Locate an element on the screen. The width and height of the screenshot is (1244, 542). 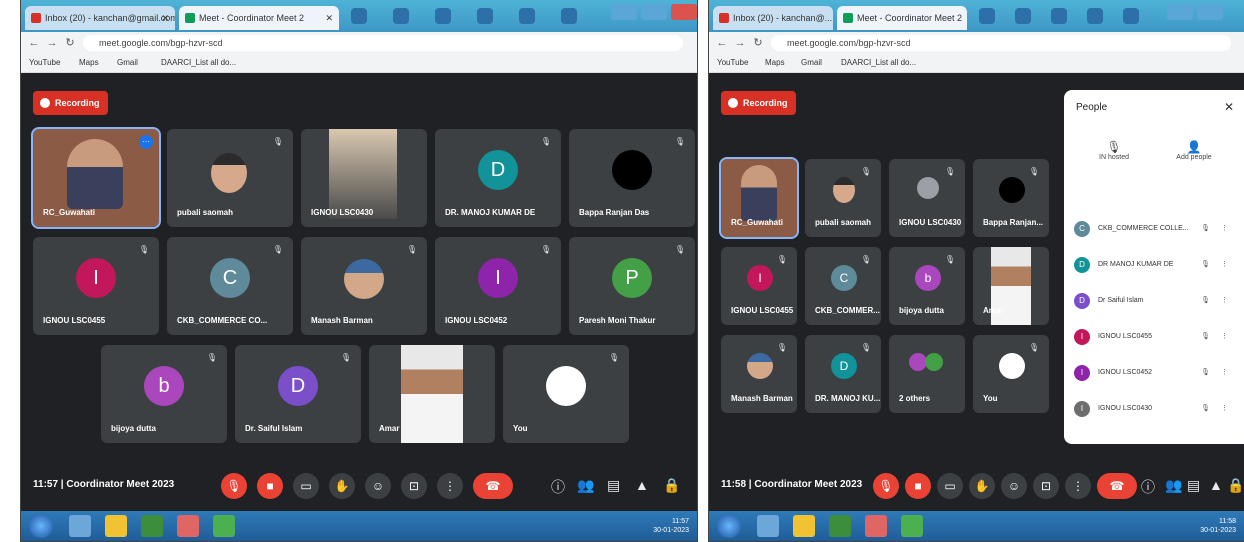
tab-meet: Meet - Coordinator Meet 2 is located at coordinates (902, 18).